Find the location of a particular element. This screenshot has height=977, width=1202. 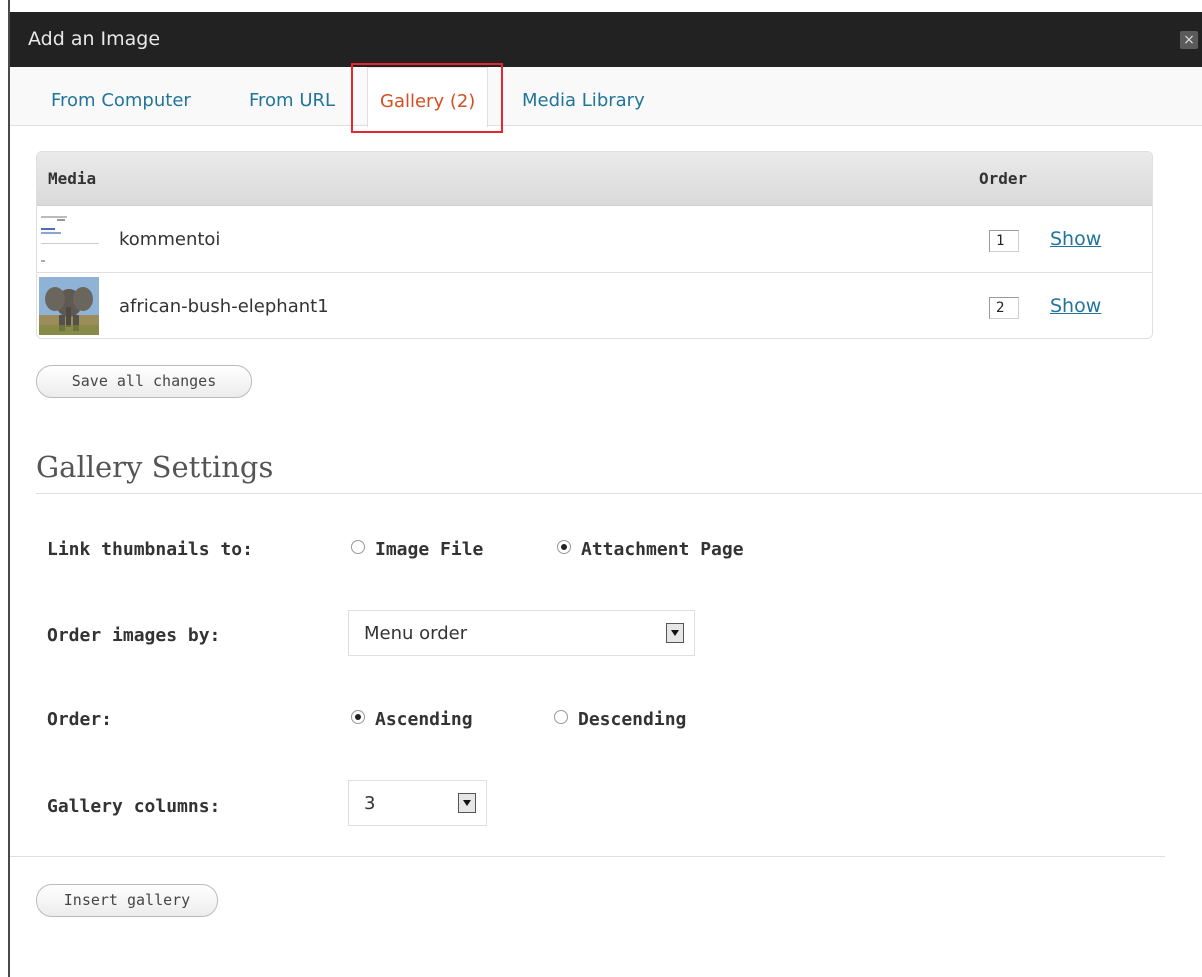

radio-descending: Descending is located at coordinates (620, 719).